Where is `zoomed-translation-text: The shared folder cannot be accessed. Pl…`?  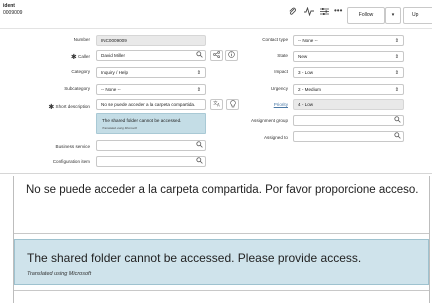 zoomed-translation-text: The shared folder cannot be accessed. Pl… is located at coordinates (194, 258).